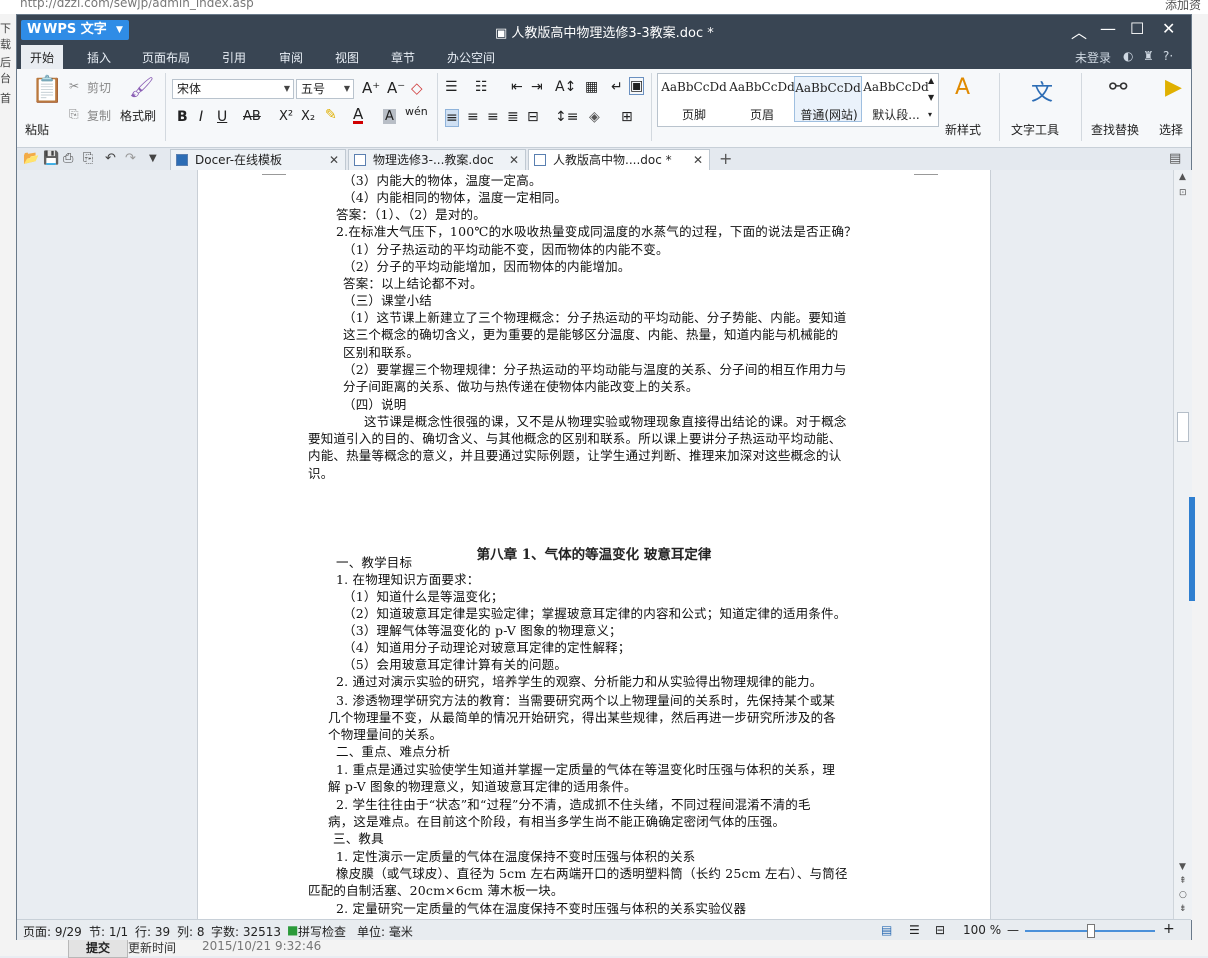  Describe the element at coordinates (37, 129) in the screenshot. I see `paste-button: 粘贴` at that location.